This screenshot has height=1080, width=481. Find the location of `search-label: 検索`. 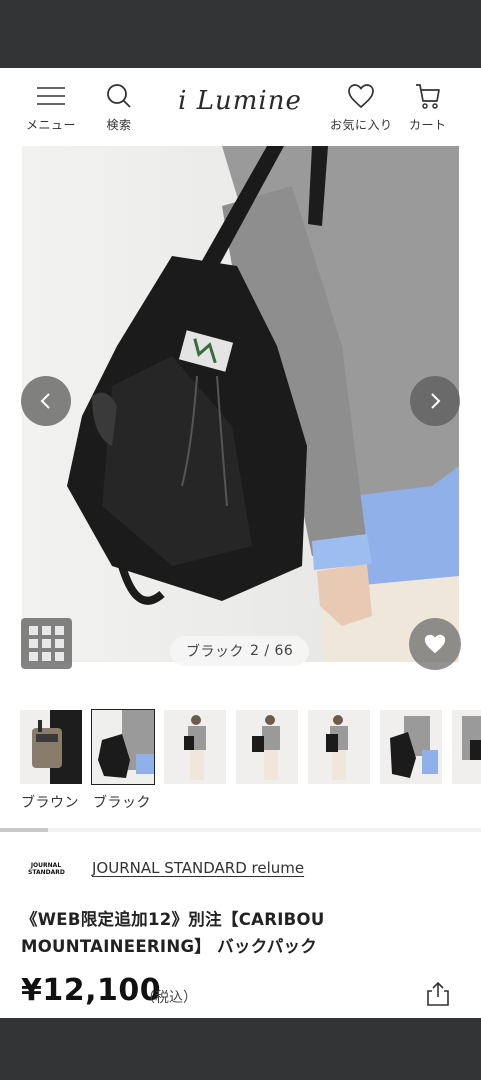

search-label: 検索 is located at coordinates (119, 125).